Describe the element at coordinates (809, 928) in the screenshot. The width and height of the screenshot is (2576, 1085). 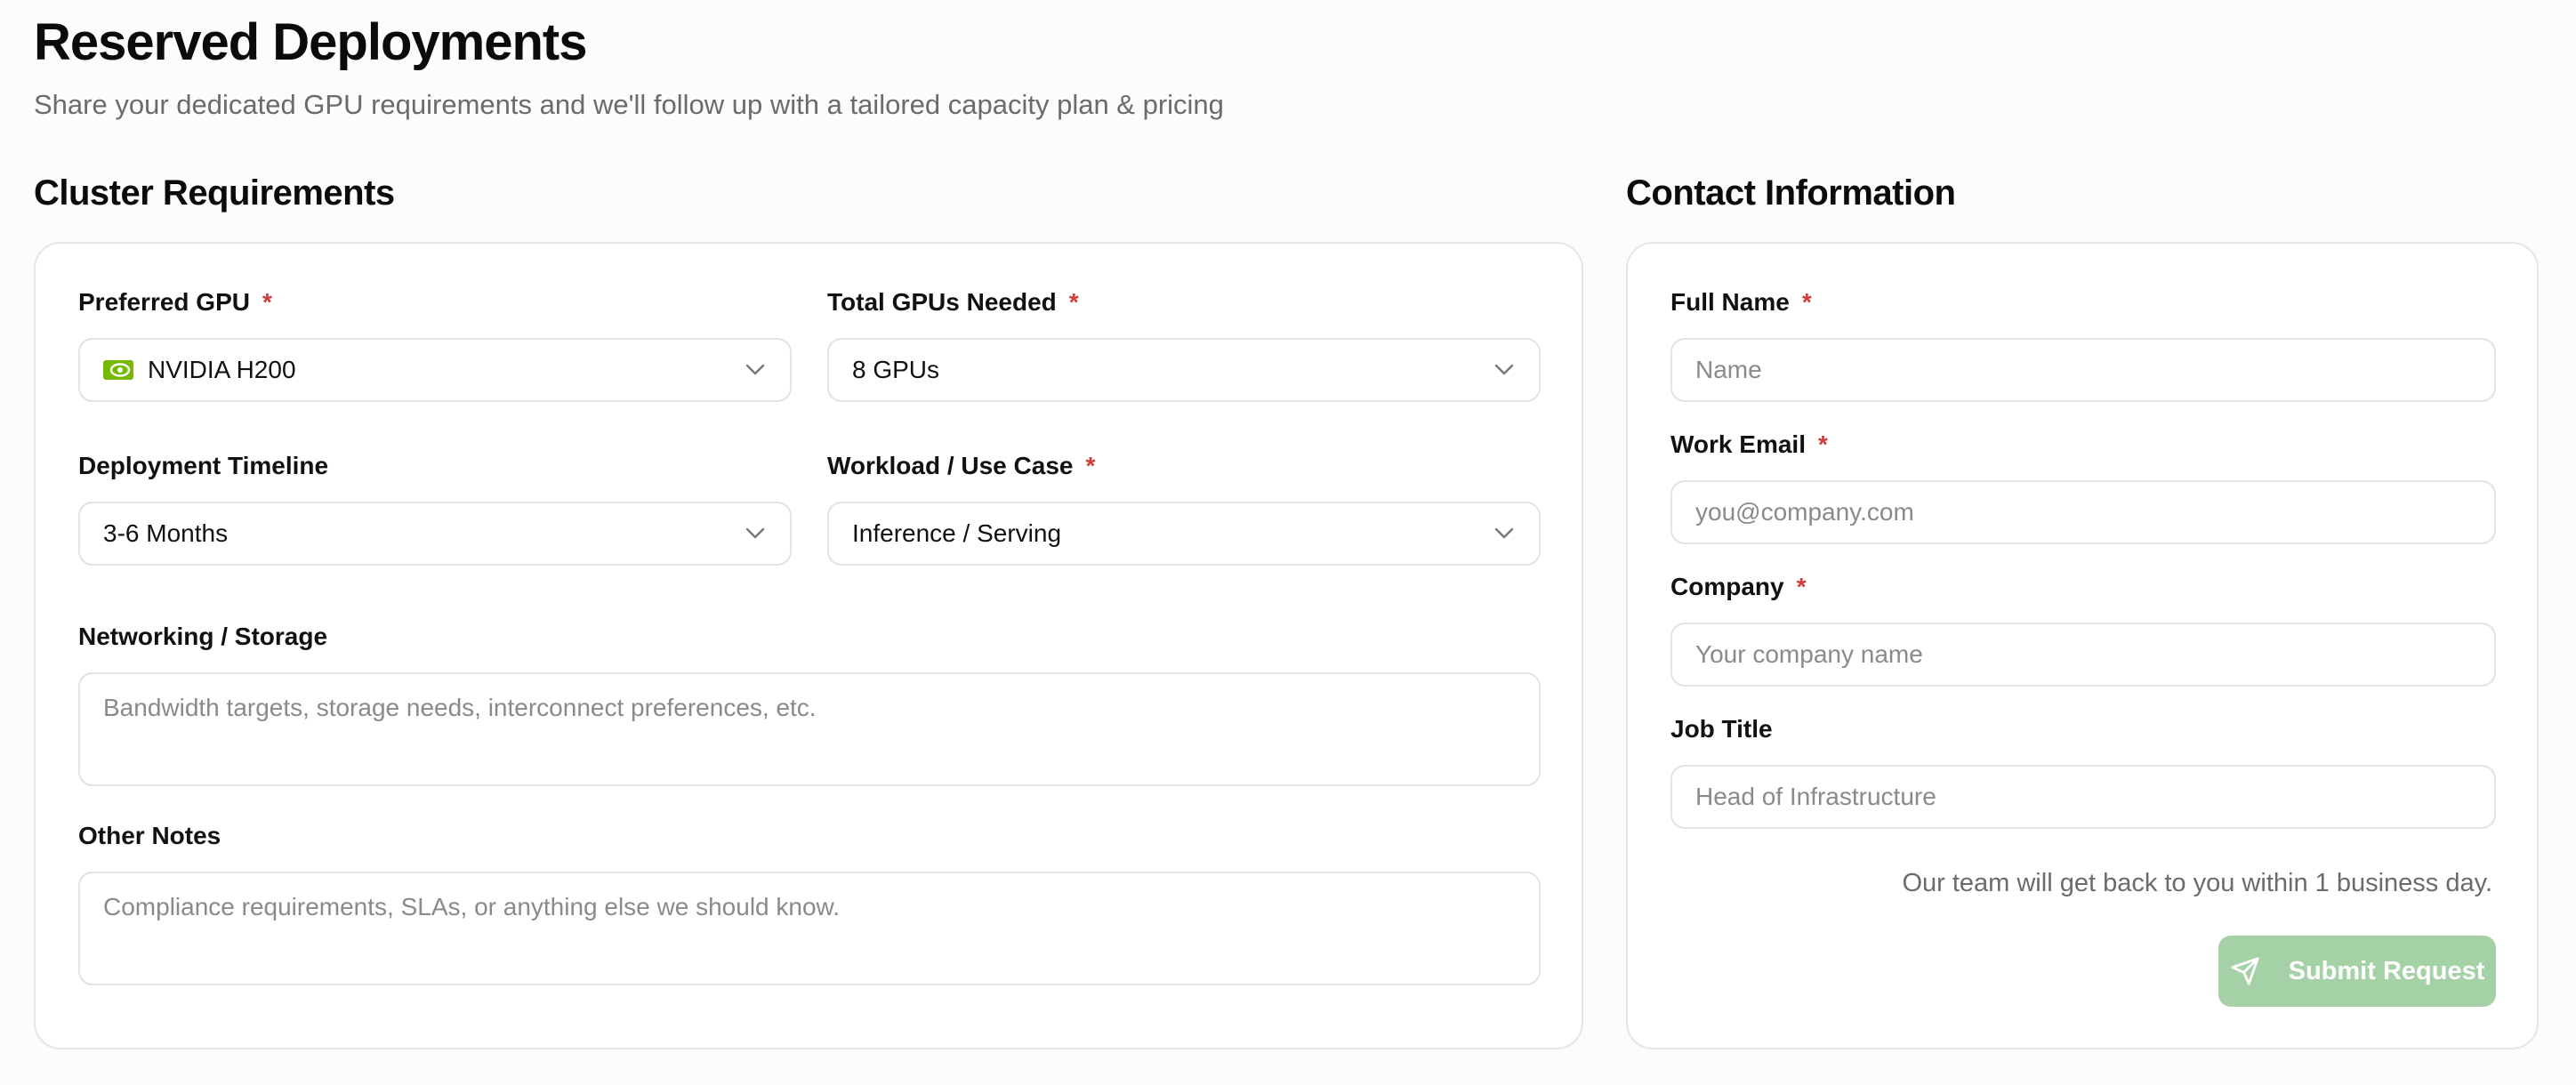
I see `other-notes-textarea` at that location.